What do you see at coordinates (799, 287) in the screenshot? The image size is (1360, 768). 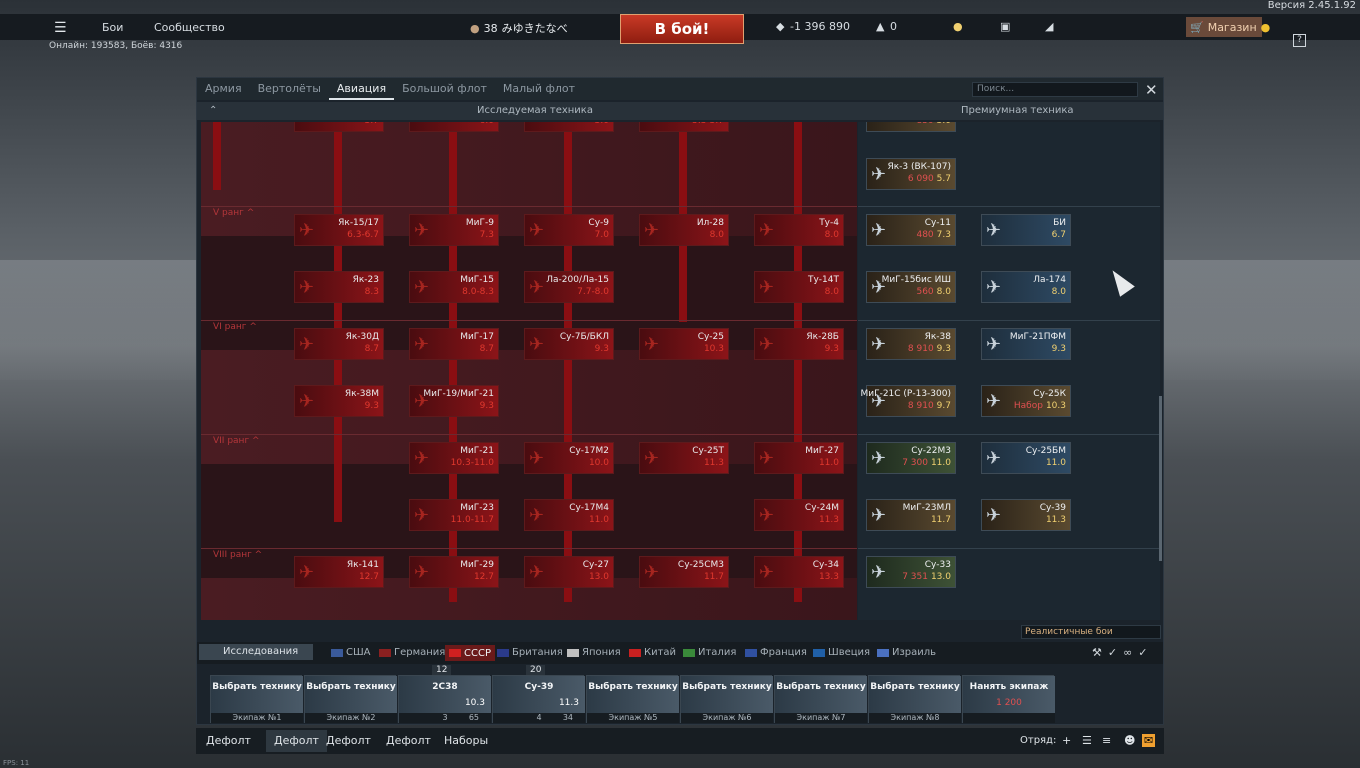 I see `tree-vehicle-card: ✈ Ту-14Т 8.0` at bounding box center [799, 287].